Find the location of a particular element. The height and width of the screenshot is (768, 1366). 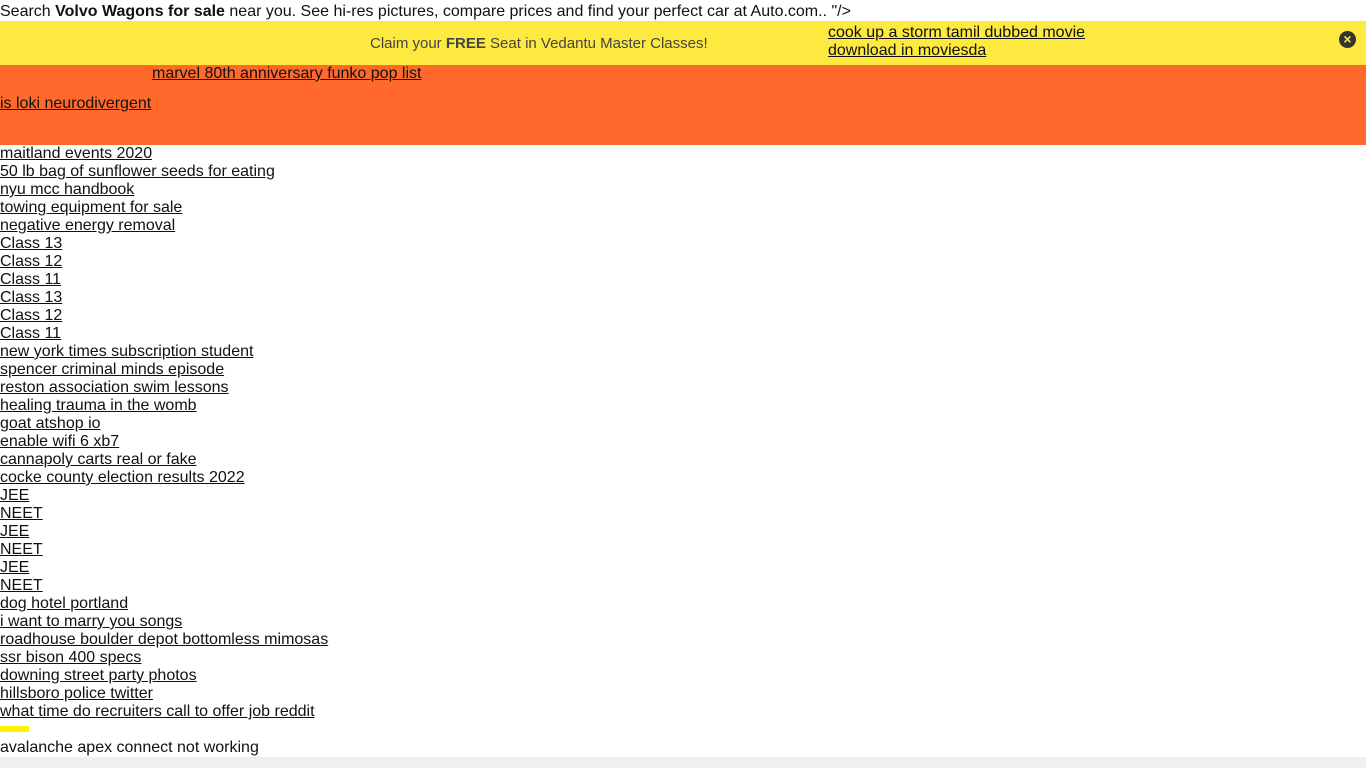

list-link: healing trauma in the womb is located at coordinates (98, 406).